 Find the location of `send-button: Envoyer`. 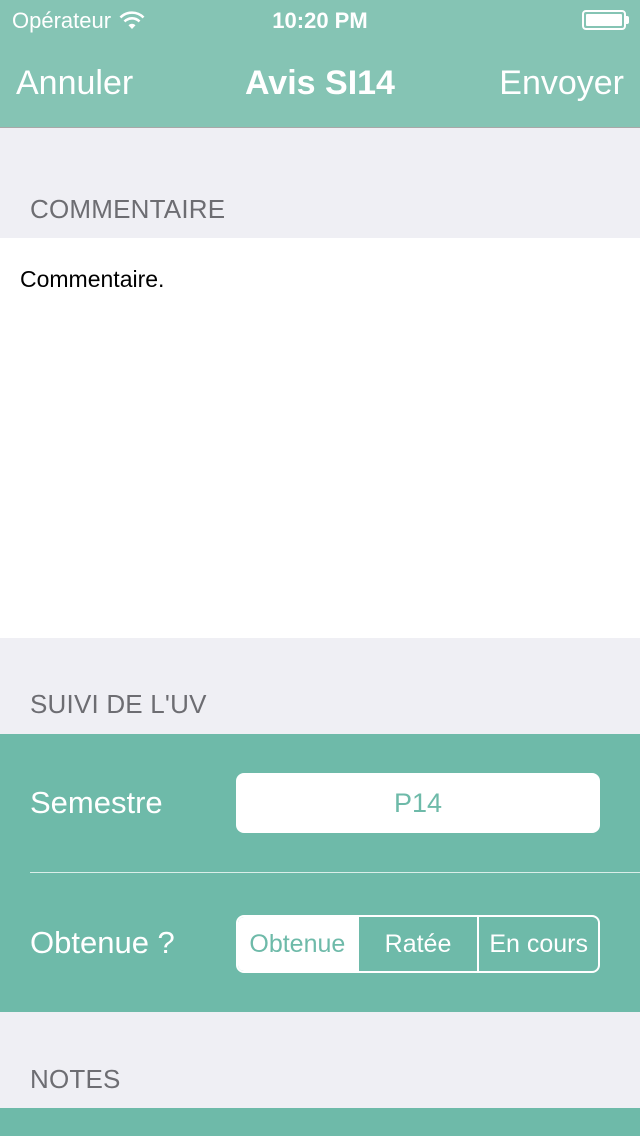

send-button: Envoyer is located at coordinates (561, 83).